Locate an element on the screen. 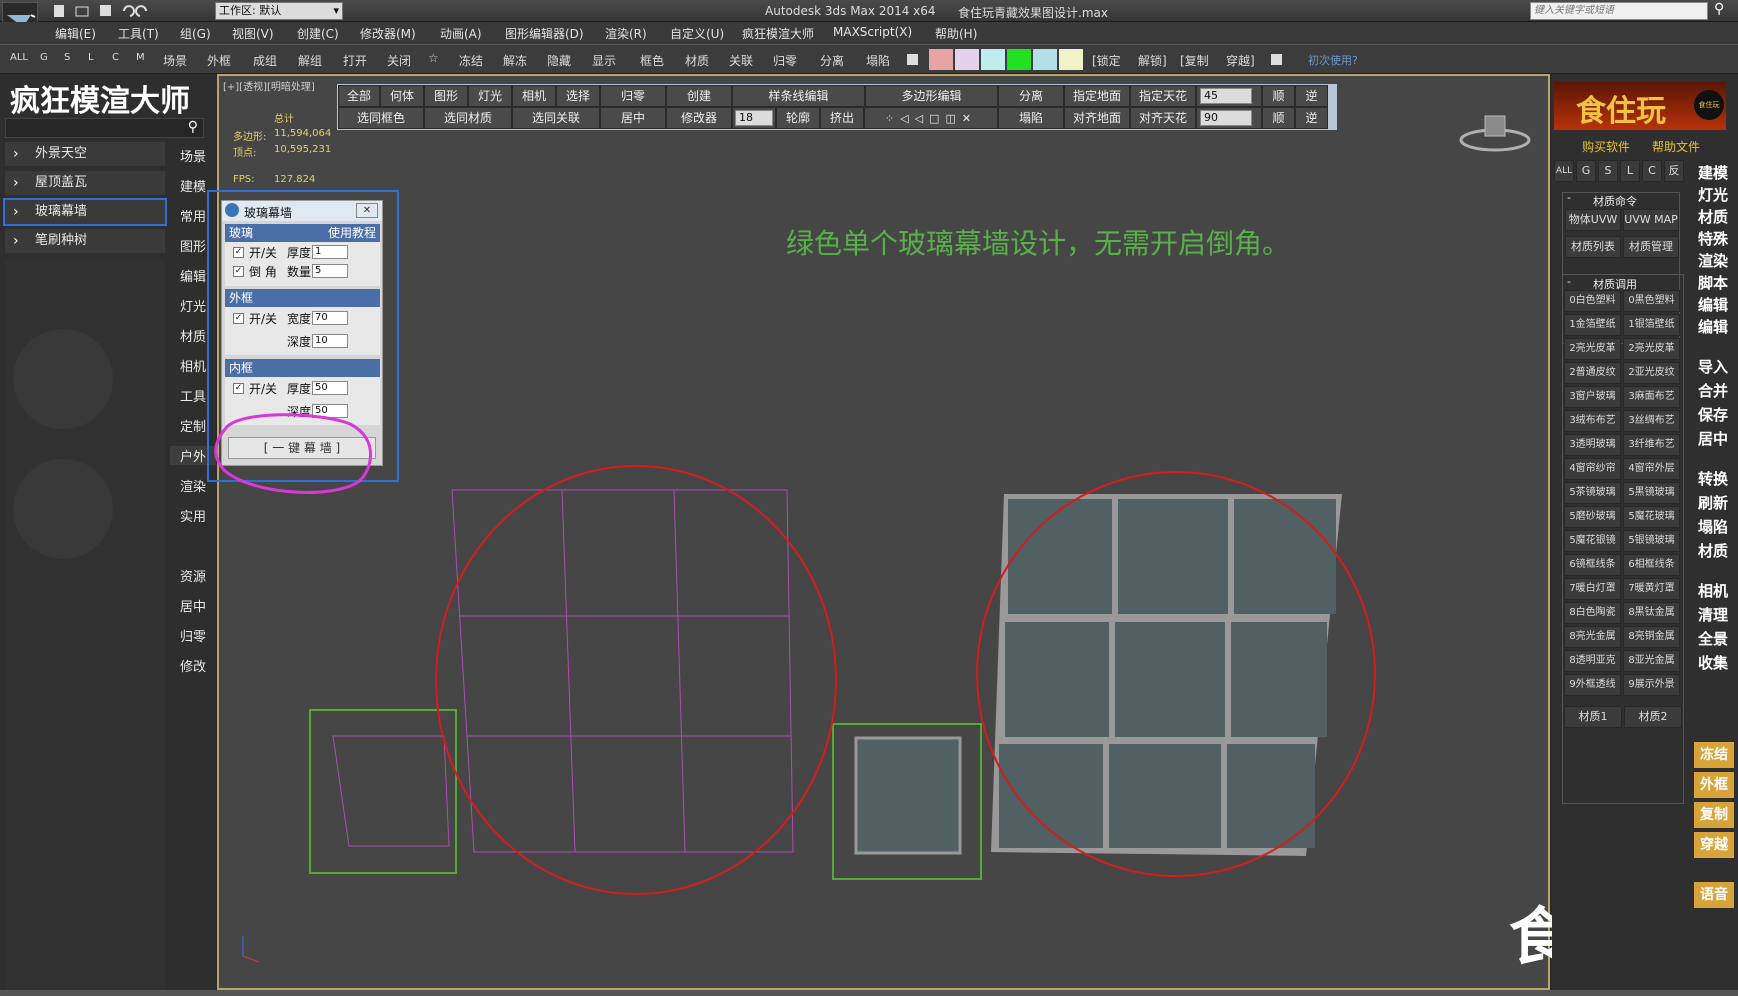 The image size is (1738, 996). menu-customize: 自定义(U) is located at coordinates (697, 33).